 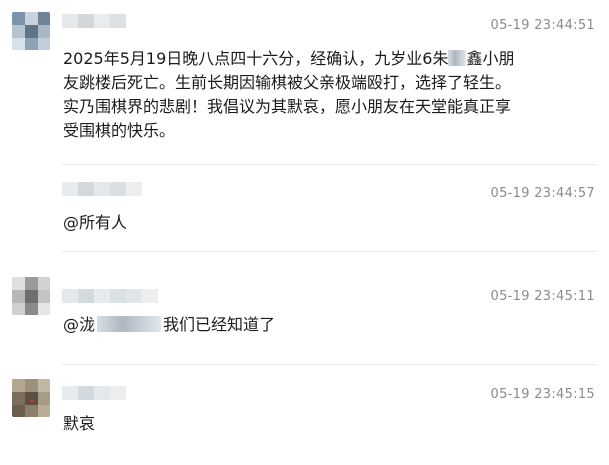 I want to click on message-line: 友跳楼后死亡。生前长期因输棋被父亲极端殴打，选择了轻生。, so click(x=287, y=82).